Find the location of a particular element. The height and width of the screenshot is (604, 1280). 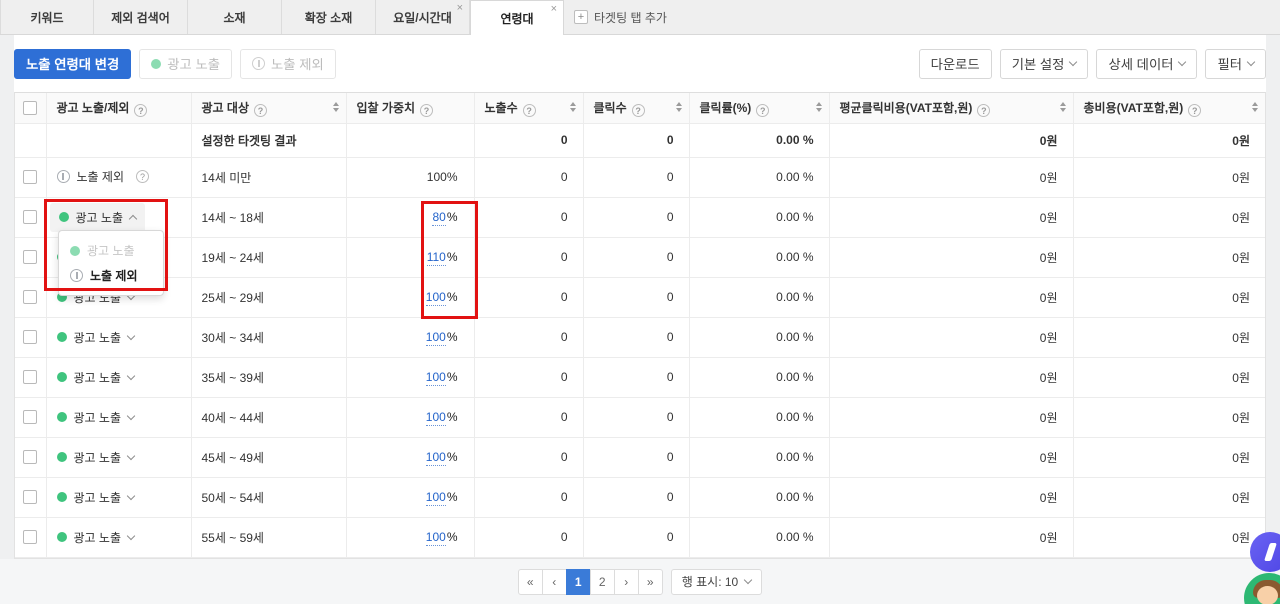

col-ctr: 클릭률(%) is located at coordinates (759, 108).